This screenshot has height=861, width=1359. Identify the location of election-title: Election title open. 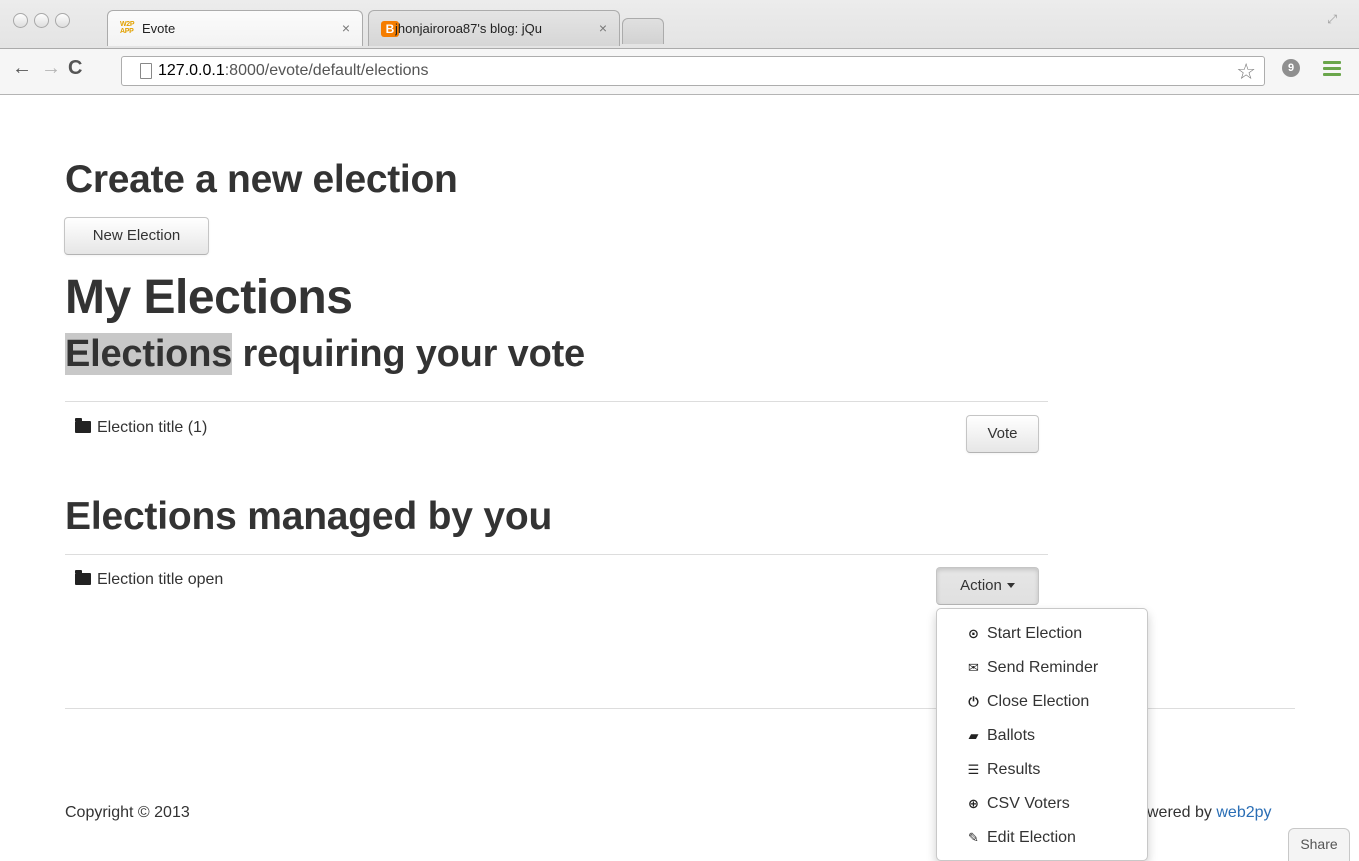
(160, 579).